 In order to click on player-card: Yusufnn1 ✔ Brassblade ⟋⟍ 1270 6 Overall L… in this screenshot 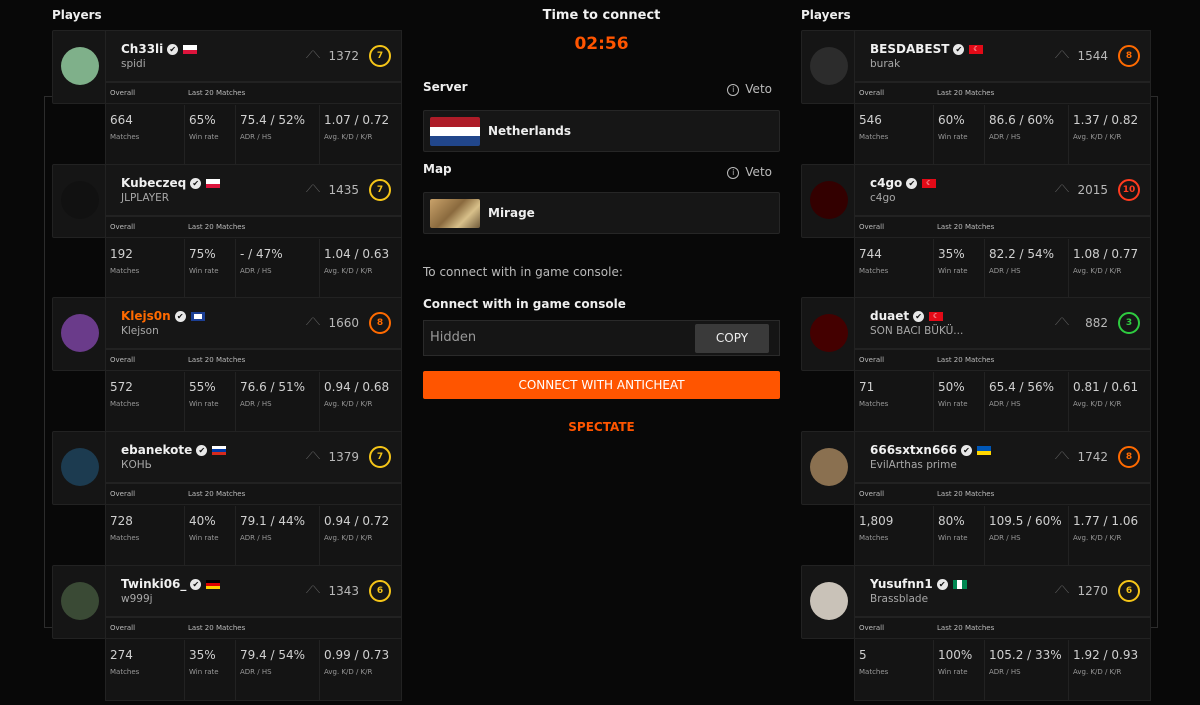, I will do `click(976, 633)`.